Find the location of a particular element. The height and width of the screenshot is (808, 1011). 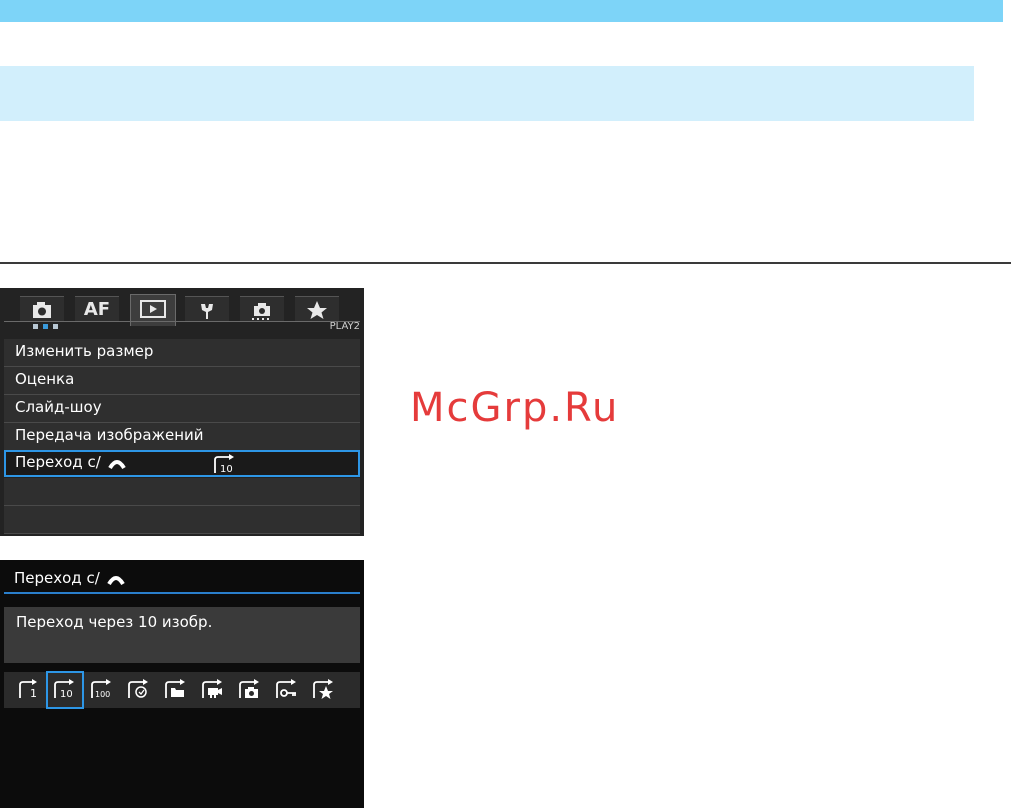

menu-page-label: PLAY2 is located at coordinates (344, 326).